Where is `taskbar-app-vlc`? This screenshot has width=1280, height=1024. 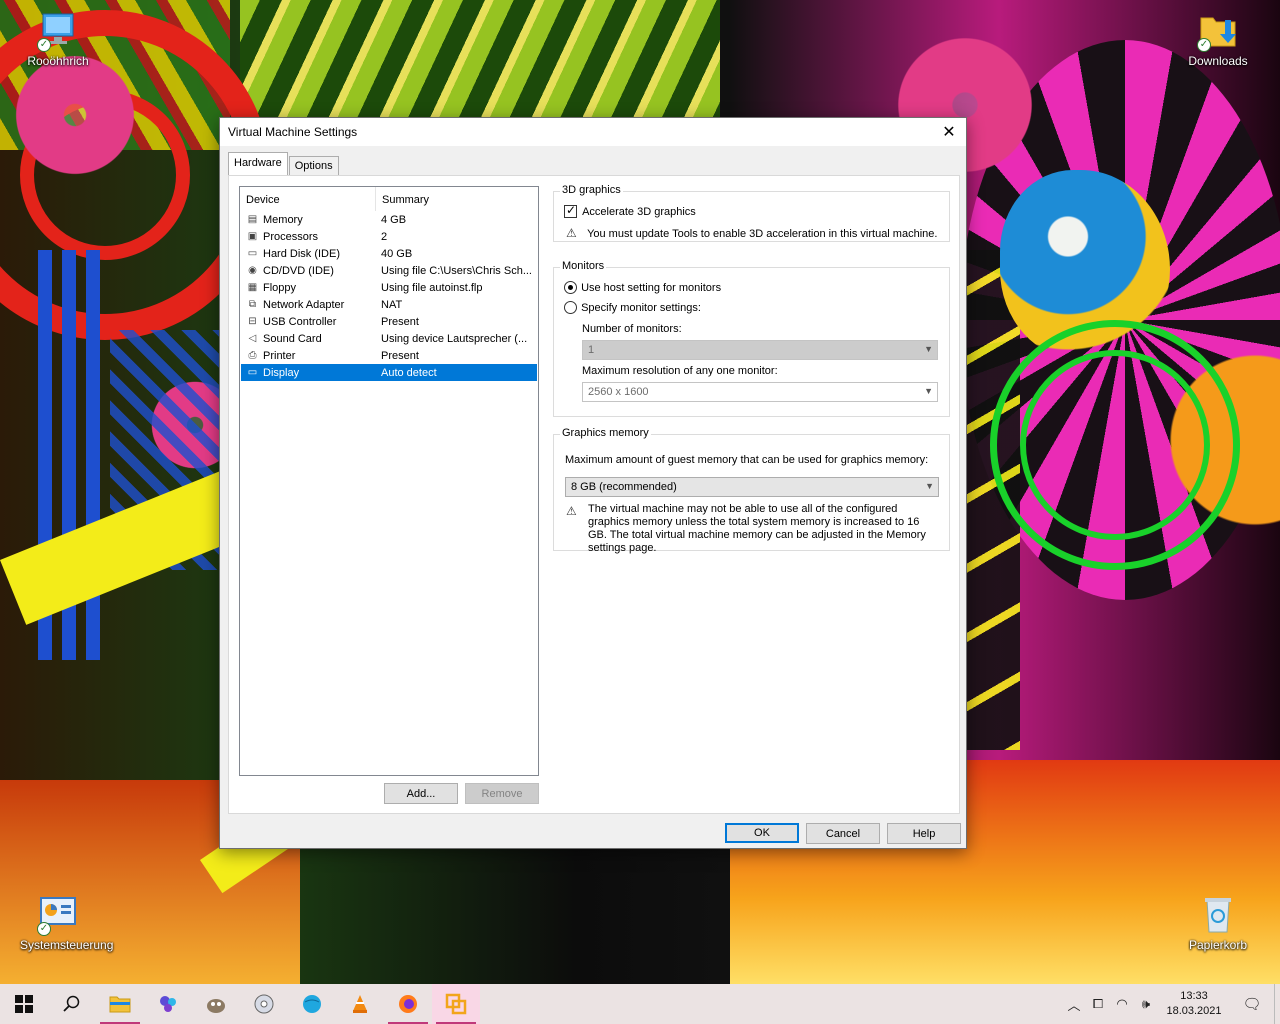 taskbar-app-vlc is located at coordinates (360, 1004).